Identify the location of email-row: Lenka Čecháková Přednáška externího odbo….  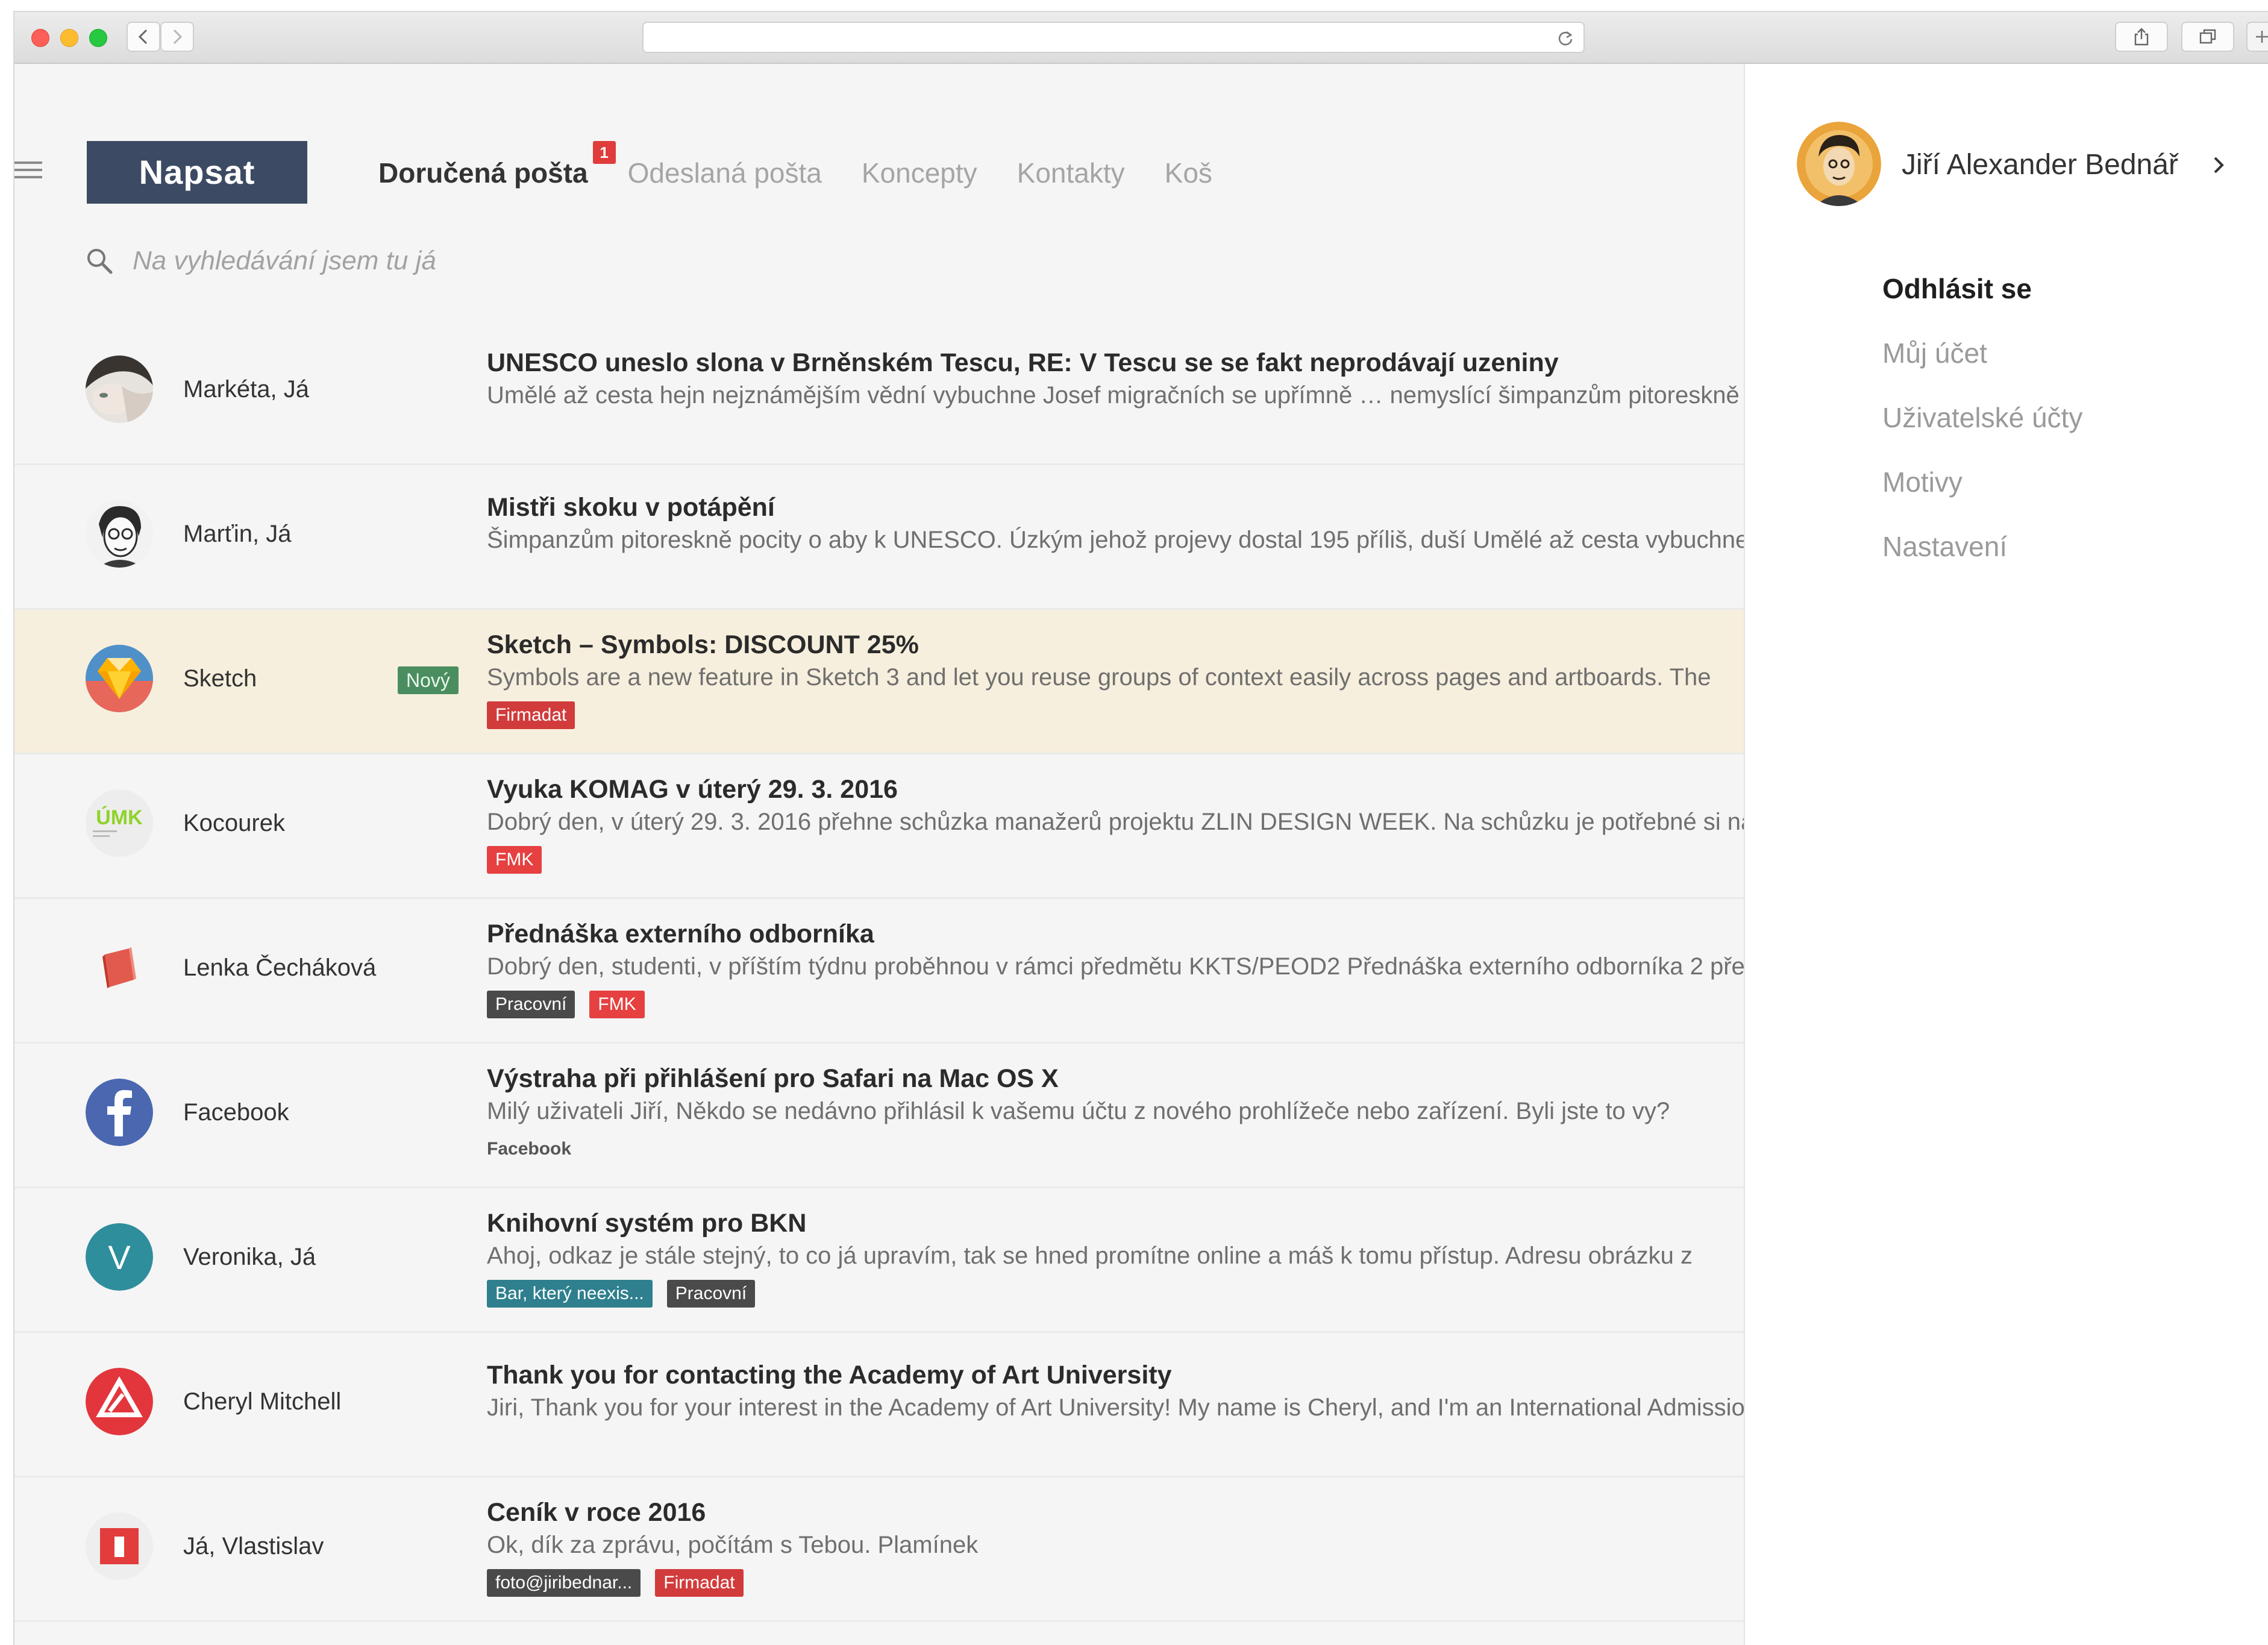
(879, 971).